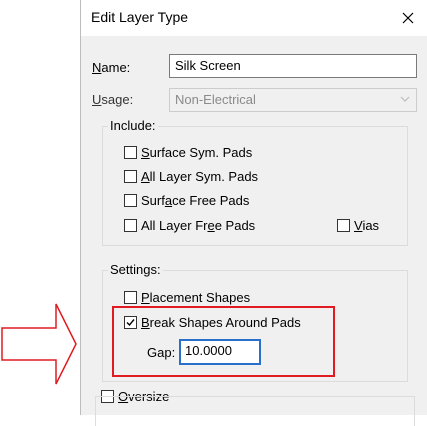 This screenshot has width=427, height=426. What do you see at coordinates (188, 152) in the screenshot?
I see `surface-sym-pads-checkbox: Surface Sym. Pads` at bounding box center [188, 152].